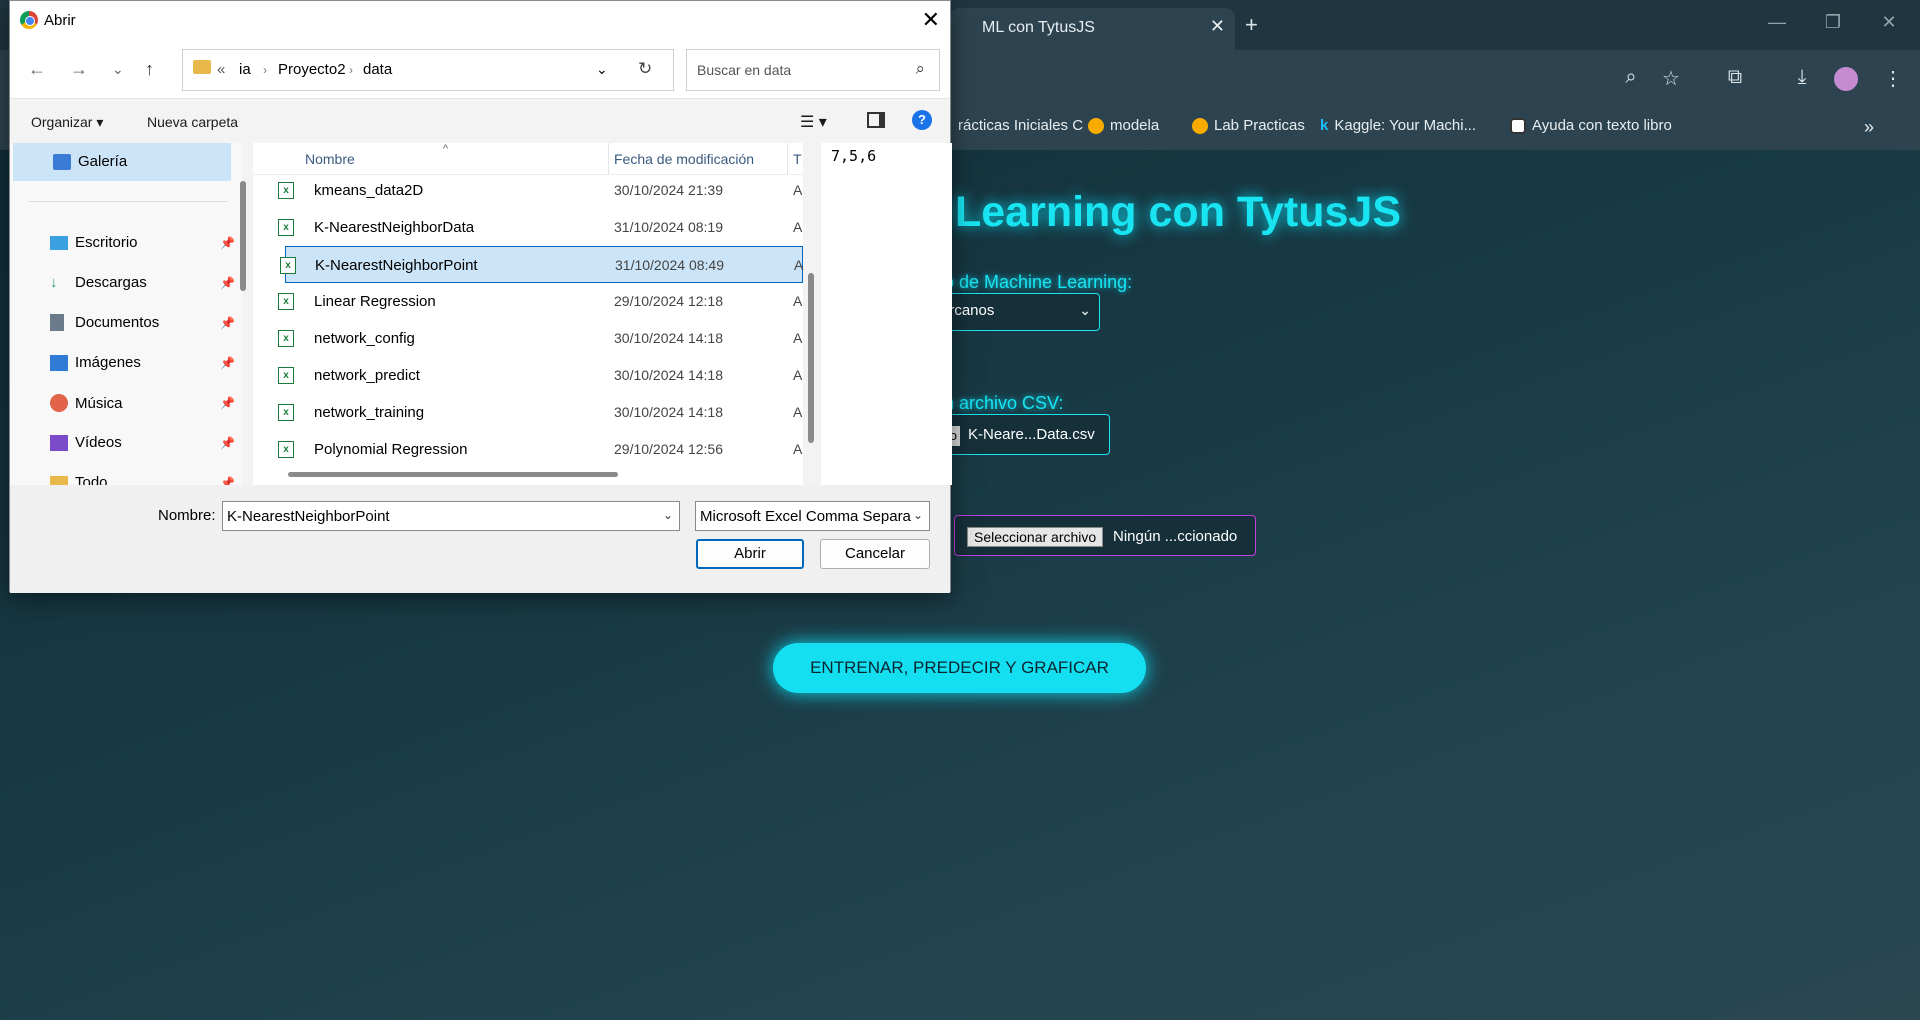  Describe the element at coordinates (1324, 125) in the screenshot. I see `kaggle-icon: k` at that location.